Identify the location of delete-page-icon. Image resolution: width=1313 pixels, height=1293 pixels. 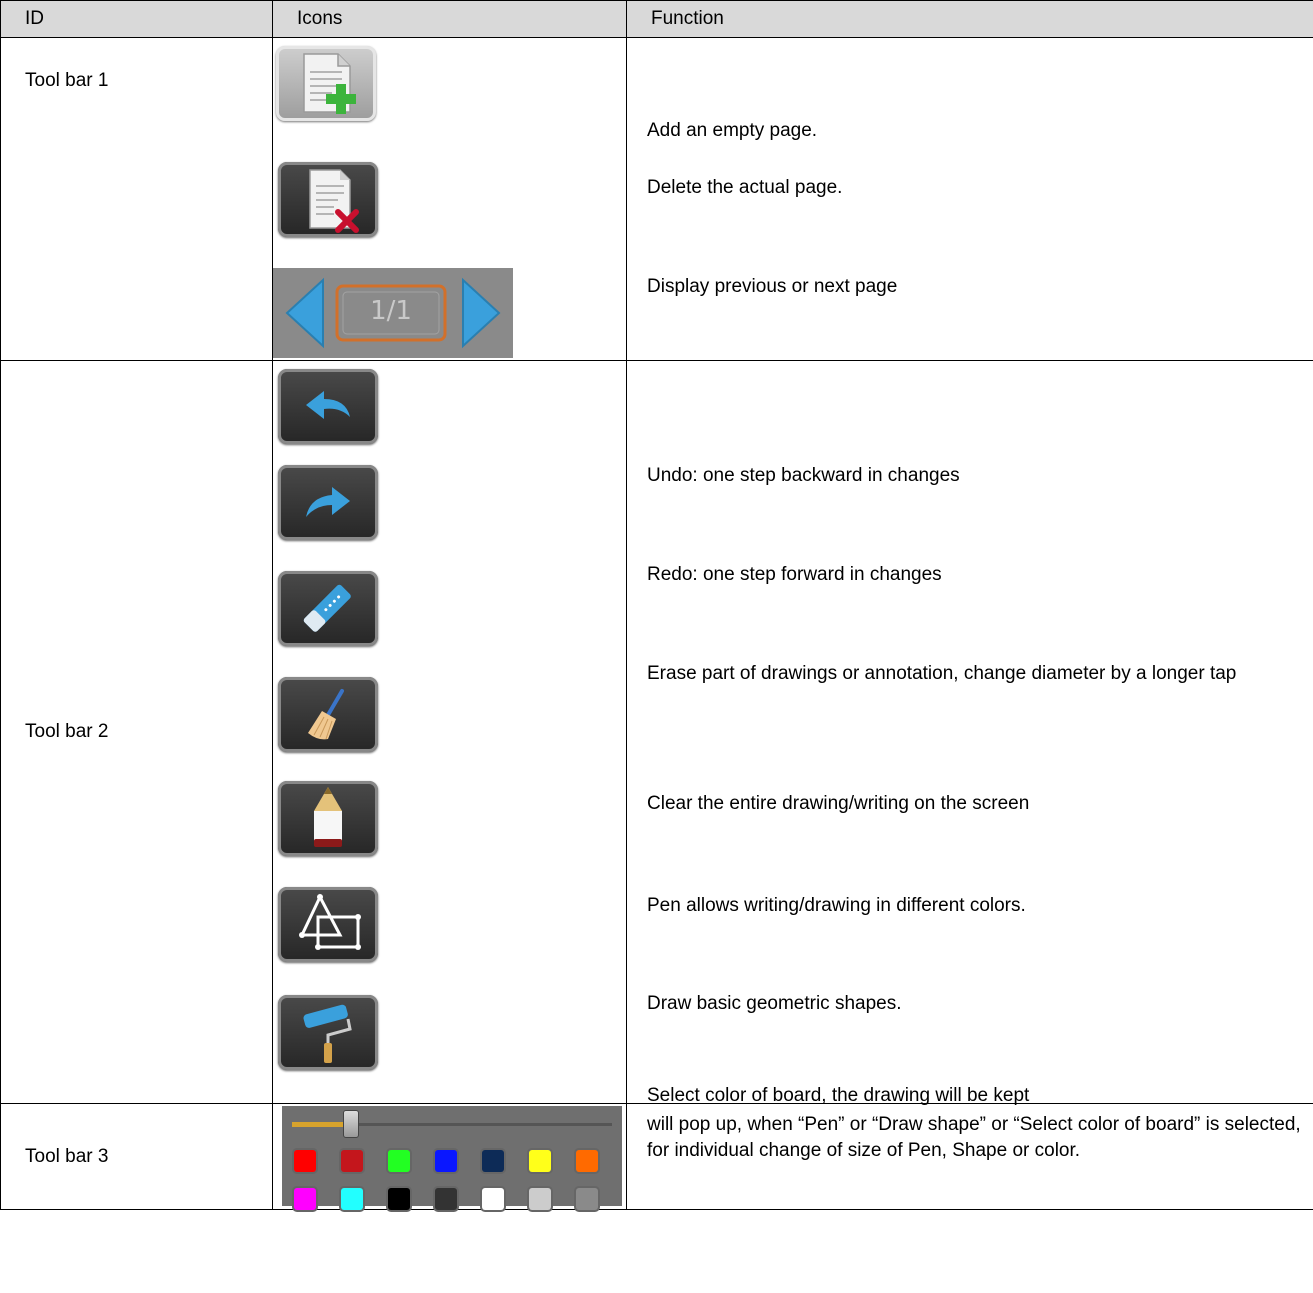
(328, 199).